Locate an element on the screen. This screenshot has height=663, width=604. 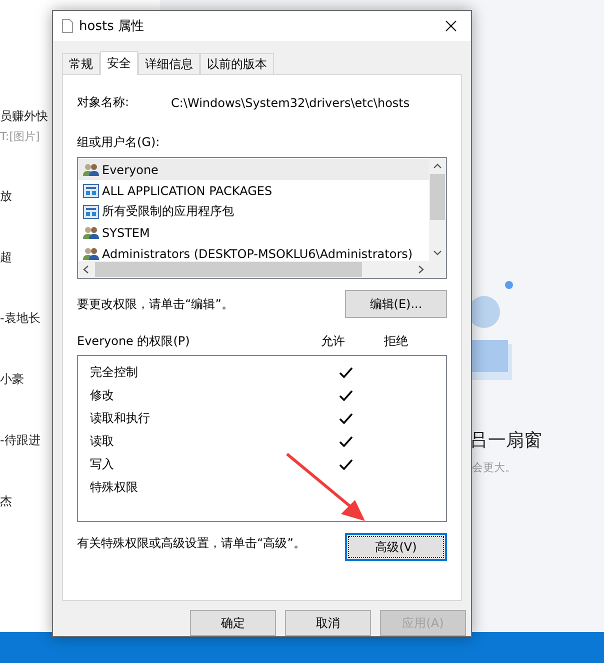
advanced-button: 高级(V) is located at coordinates (396, 547).